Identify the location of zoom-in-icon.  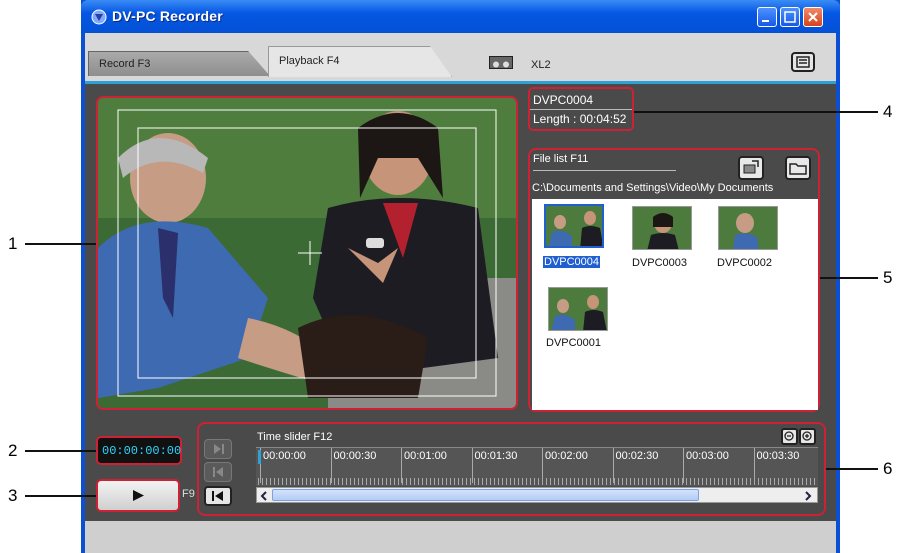
(807, 436).